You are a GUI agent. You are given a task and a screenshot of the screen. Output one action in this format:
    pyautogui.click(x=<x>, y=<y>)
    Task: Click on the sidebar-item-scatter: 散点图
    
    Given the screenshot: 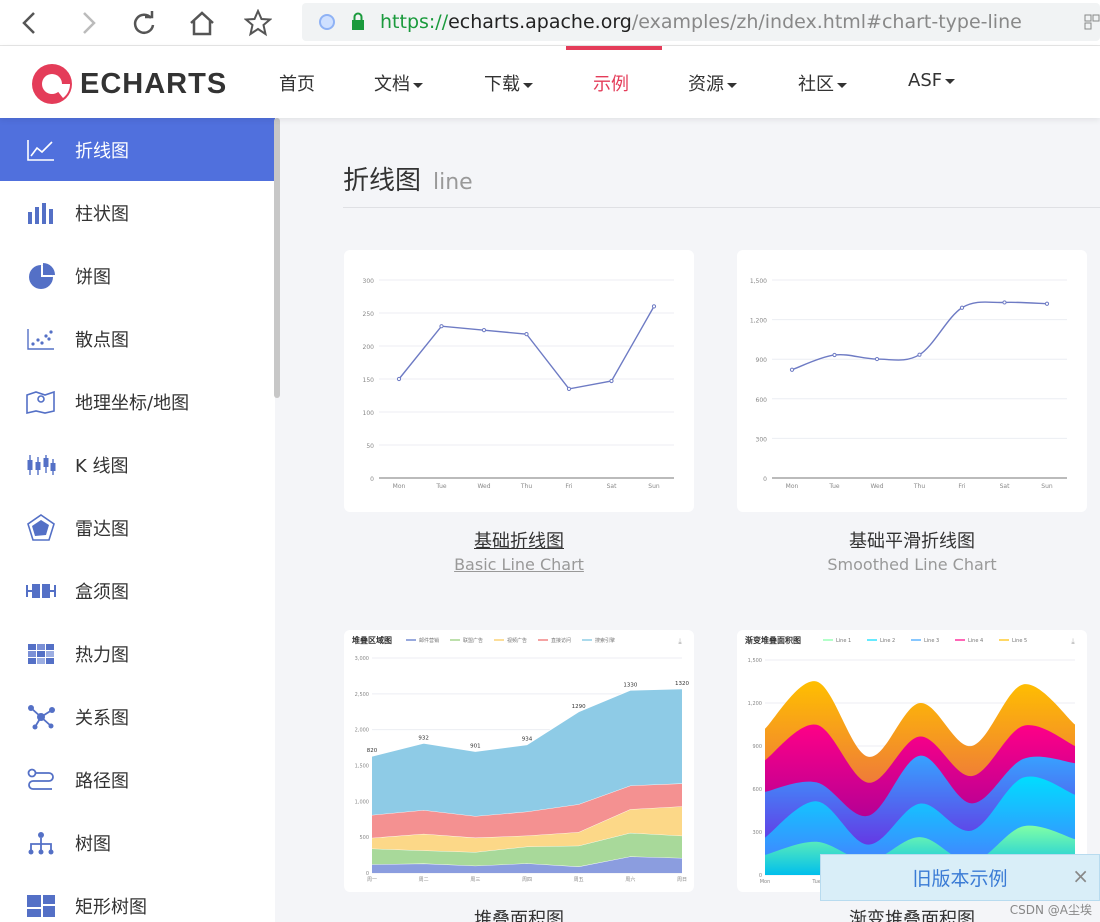 What is the action you would take?
    pyautogui.click(x=137, y=338)
    